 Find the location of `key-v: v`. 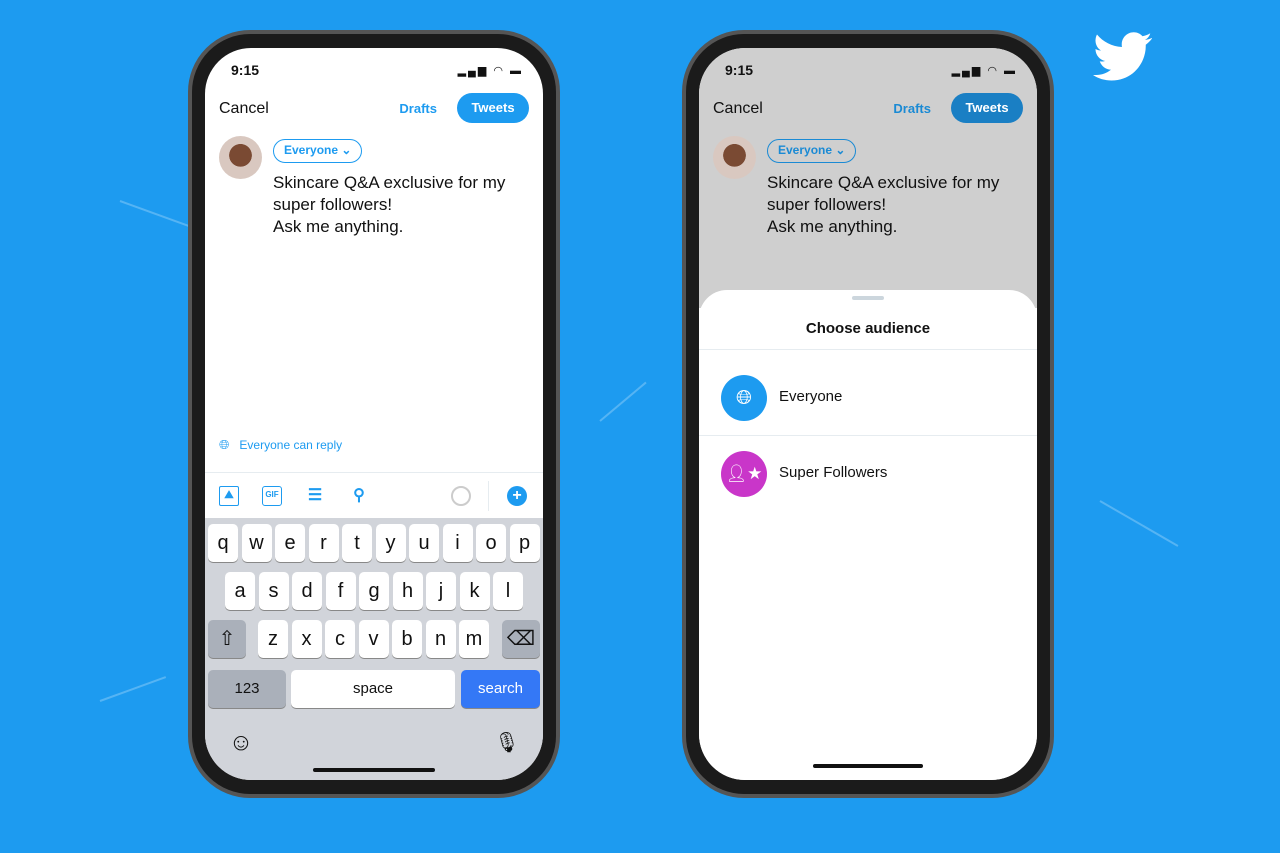

key-v: v is located at coordinates (373, 639).